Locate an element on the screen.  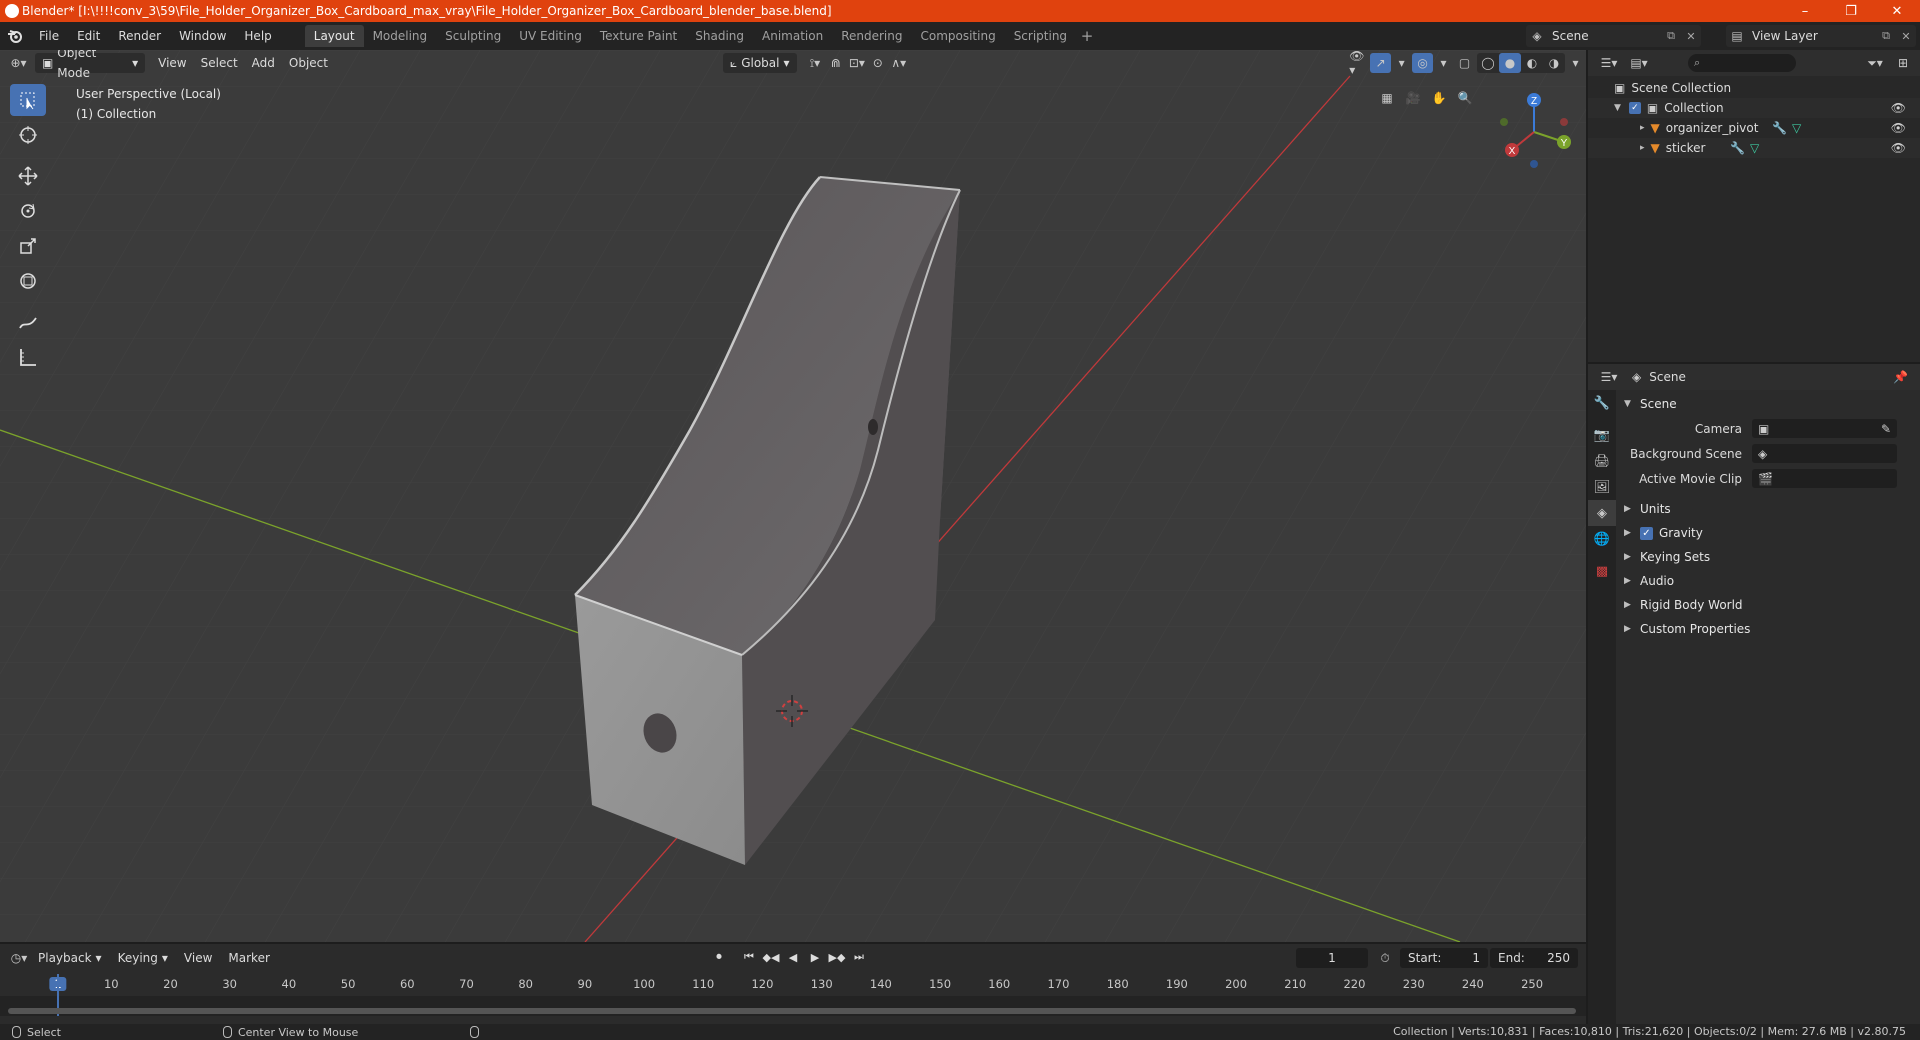
tab-animation: Animation is located at coordinates (792, 36).